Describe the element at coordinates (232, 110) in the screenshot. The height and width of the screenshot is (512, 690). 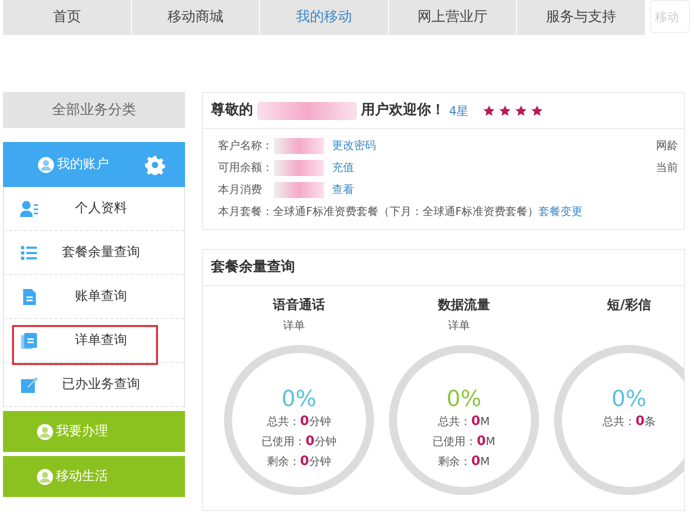
I see `greeting-text: 尊敬的` at that location.